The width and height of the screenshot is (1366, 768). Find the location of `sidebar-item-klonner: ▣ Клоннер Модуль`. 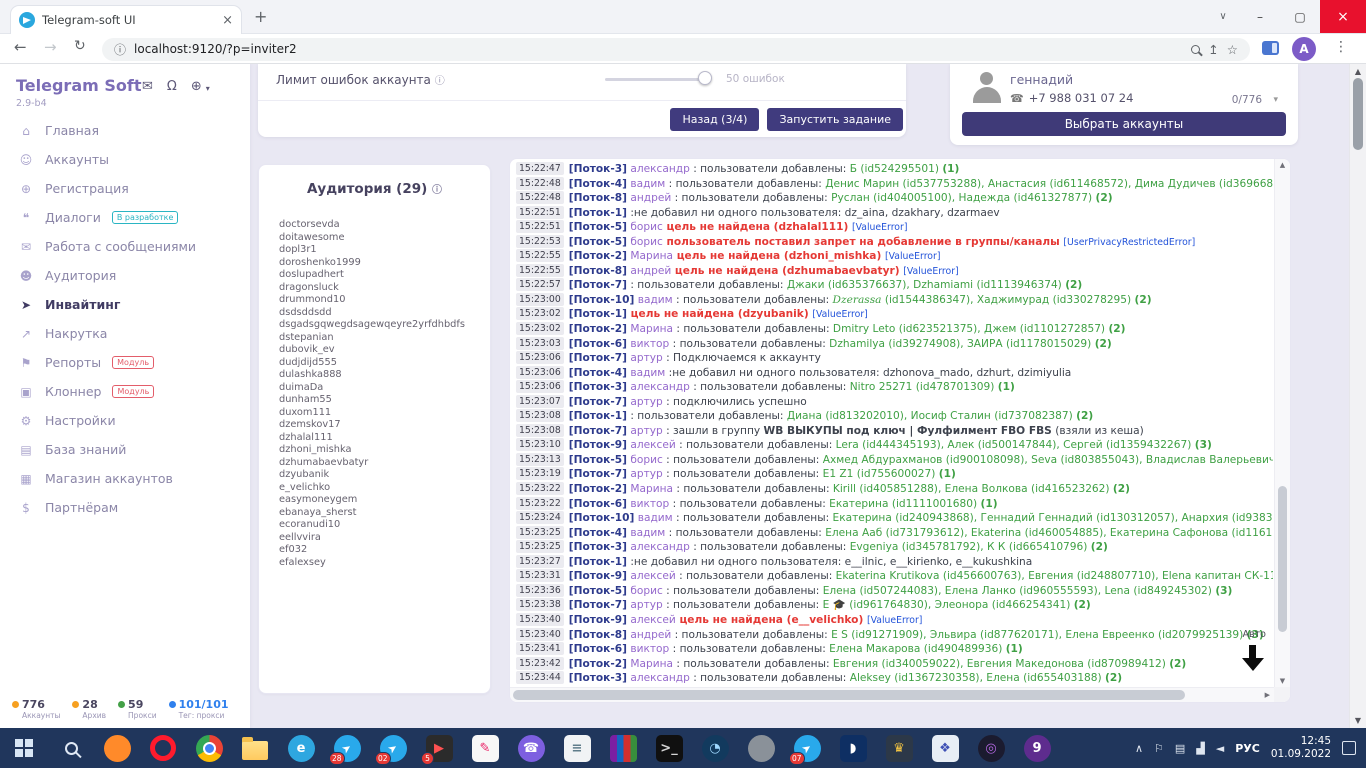

sidebar-item-klonner: ▣ Клоннер Модуль is located at coordinates (125, 391).